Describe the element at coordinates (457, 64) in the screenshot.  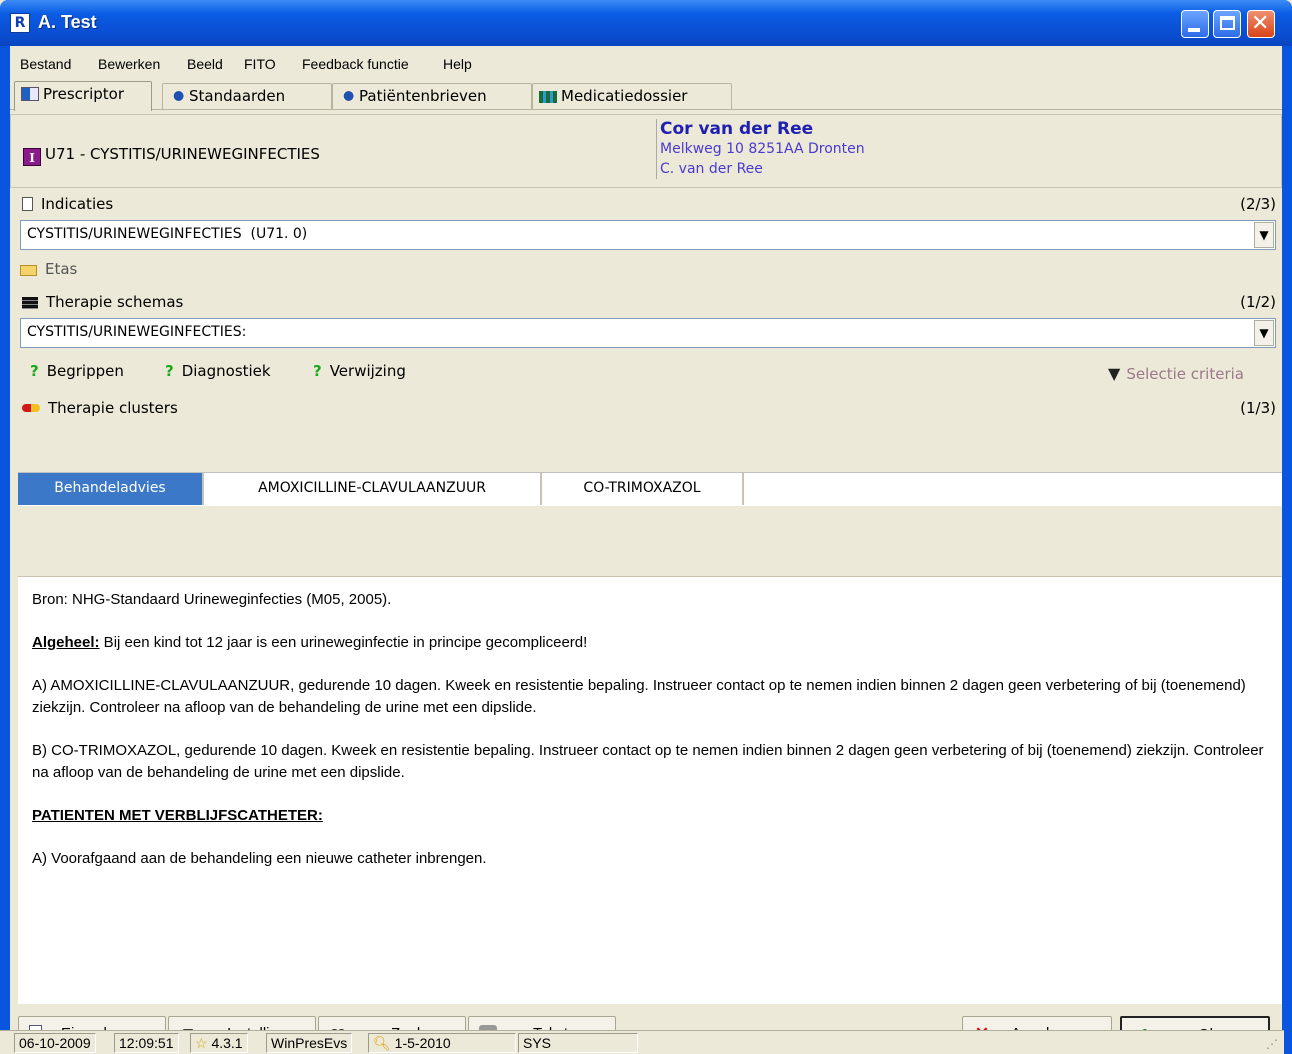
I see `menu-help: Help` at that location.